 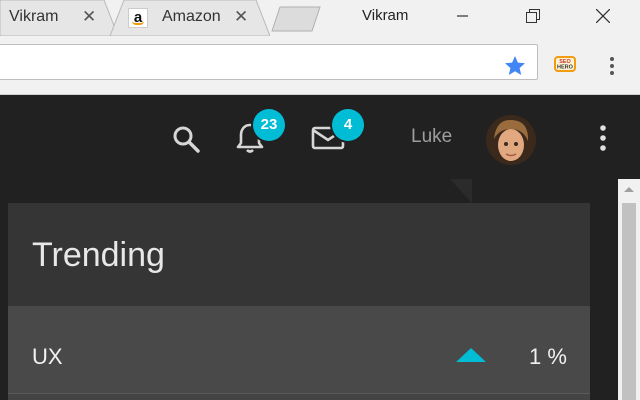 I want to click on browser-toolbar, so click(x=320, y=65).